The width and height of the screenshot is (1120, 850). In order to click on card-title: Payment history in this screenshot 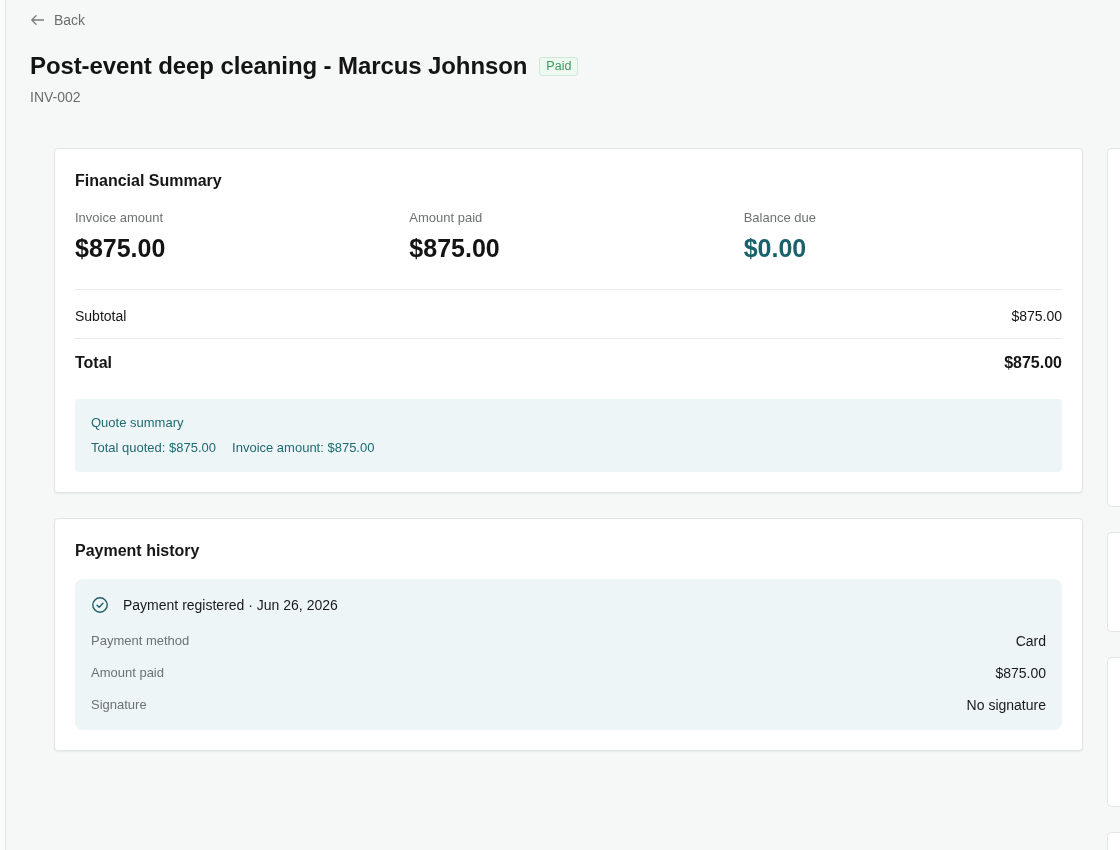, I will do `click(137, 551)`.